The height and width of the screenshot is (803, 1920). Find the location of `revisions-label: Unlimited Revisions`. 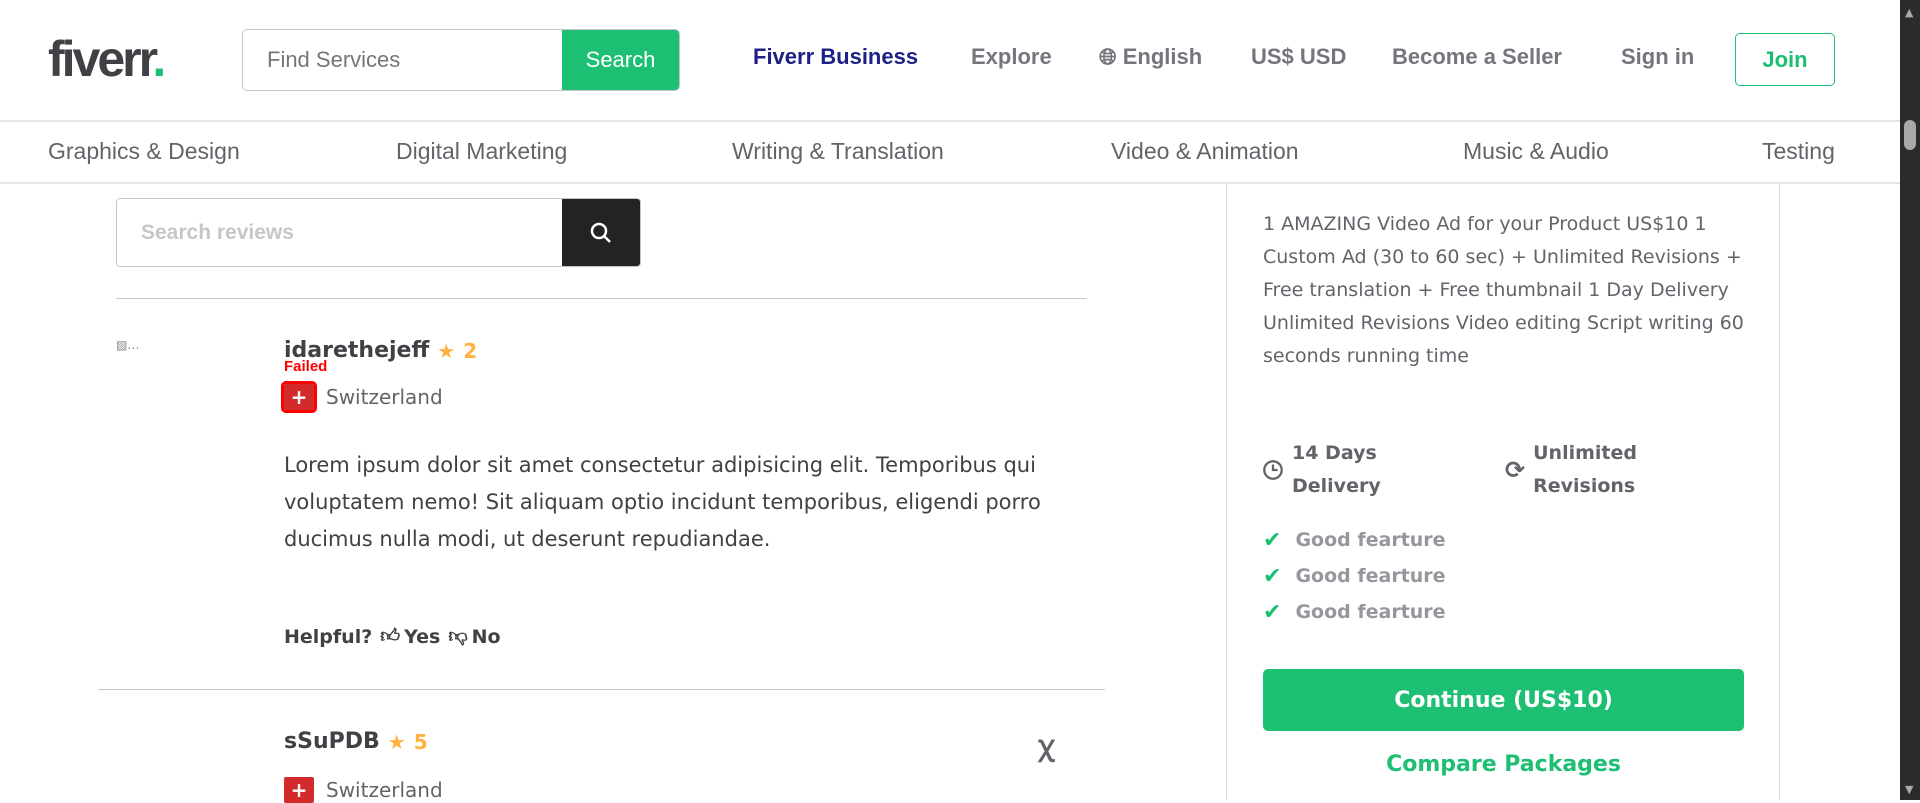

revisions-label: Unlimited Revisions is located at coordinates (1585, 469).